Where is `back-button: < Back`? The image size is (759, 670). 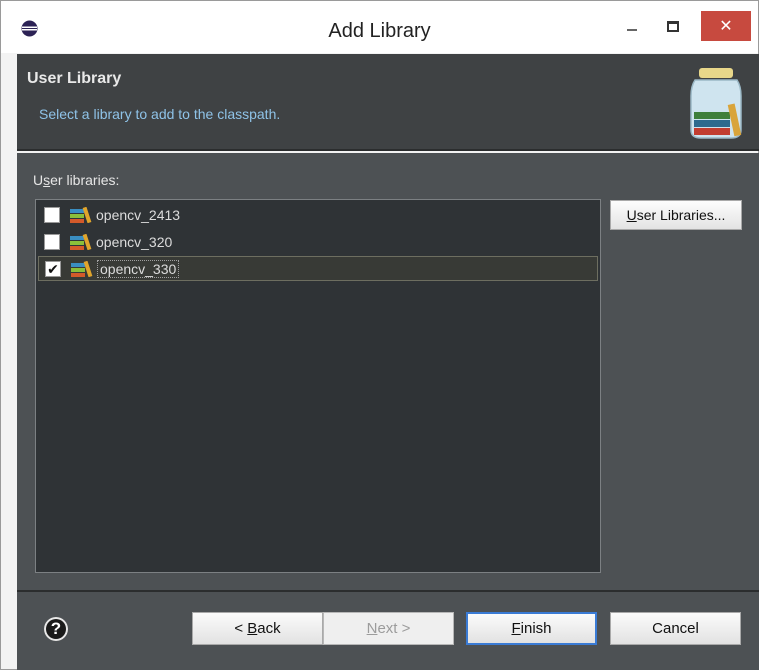
back-button: < Back is located at coordinates (257, 628).